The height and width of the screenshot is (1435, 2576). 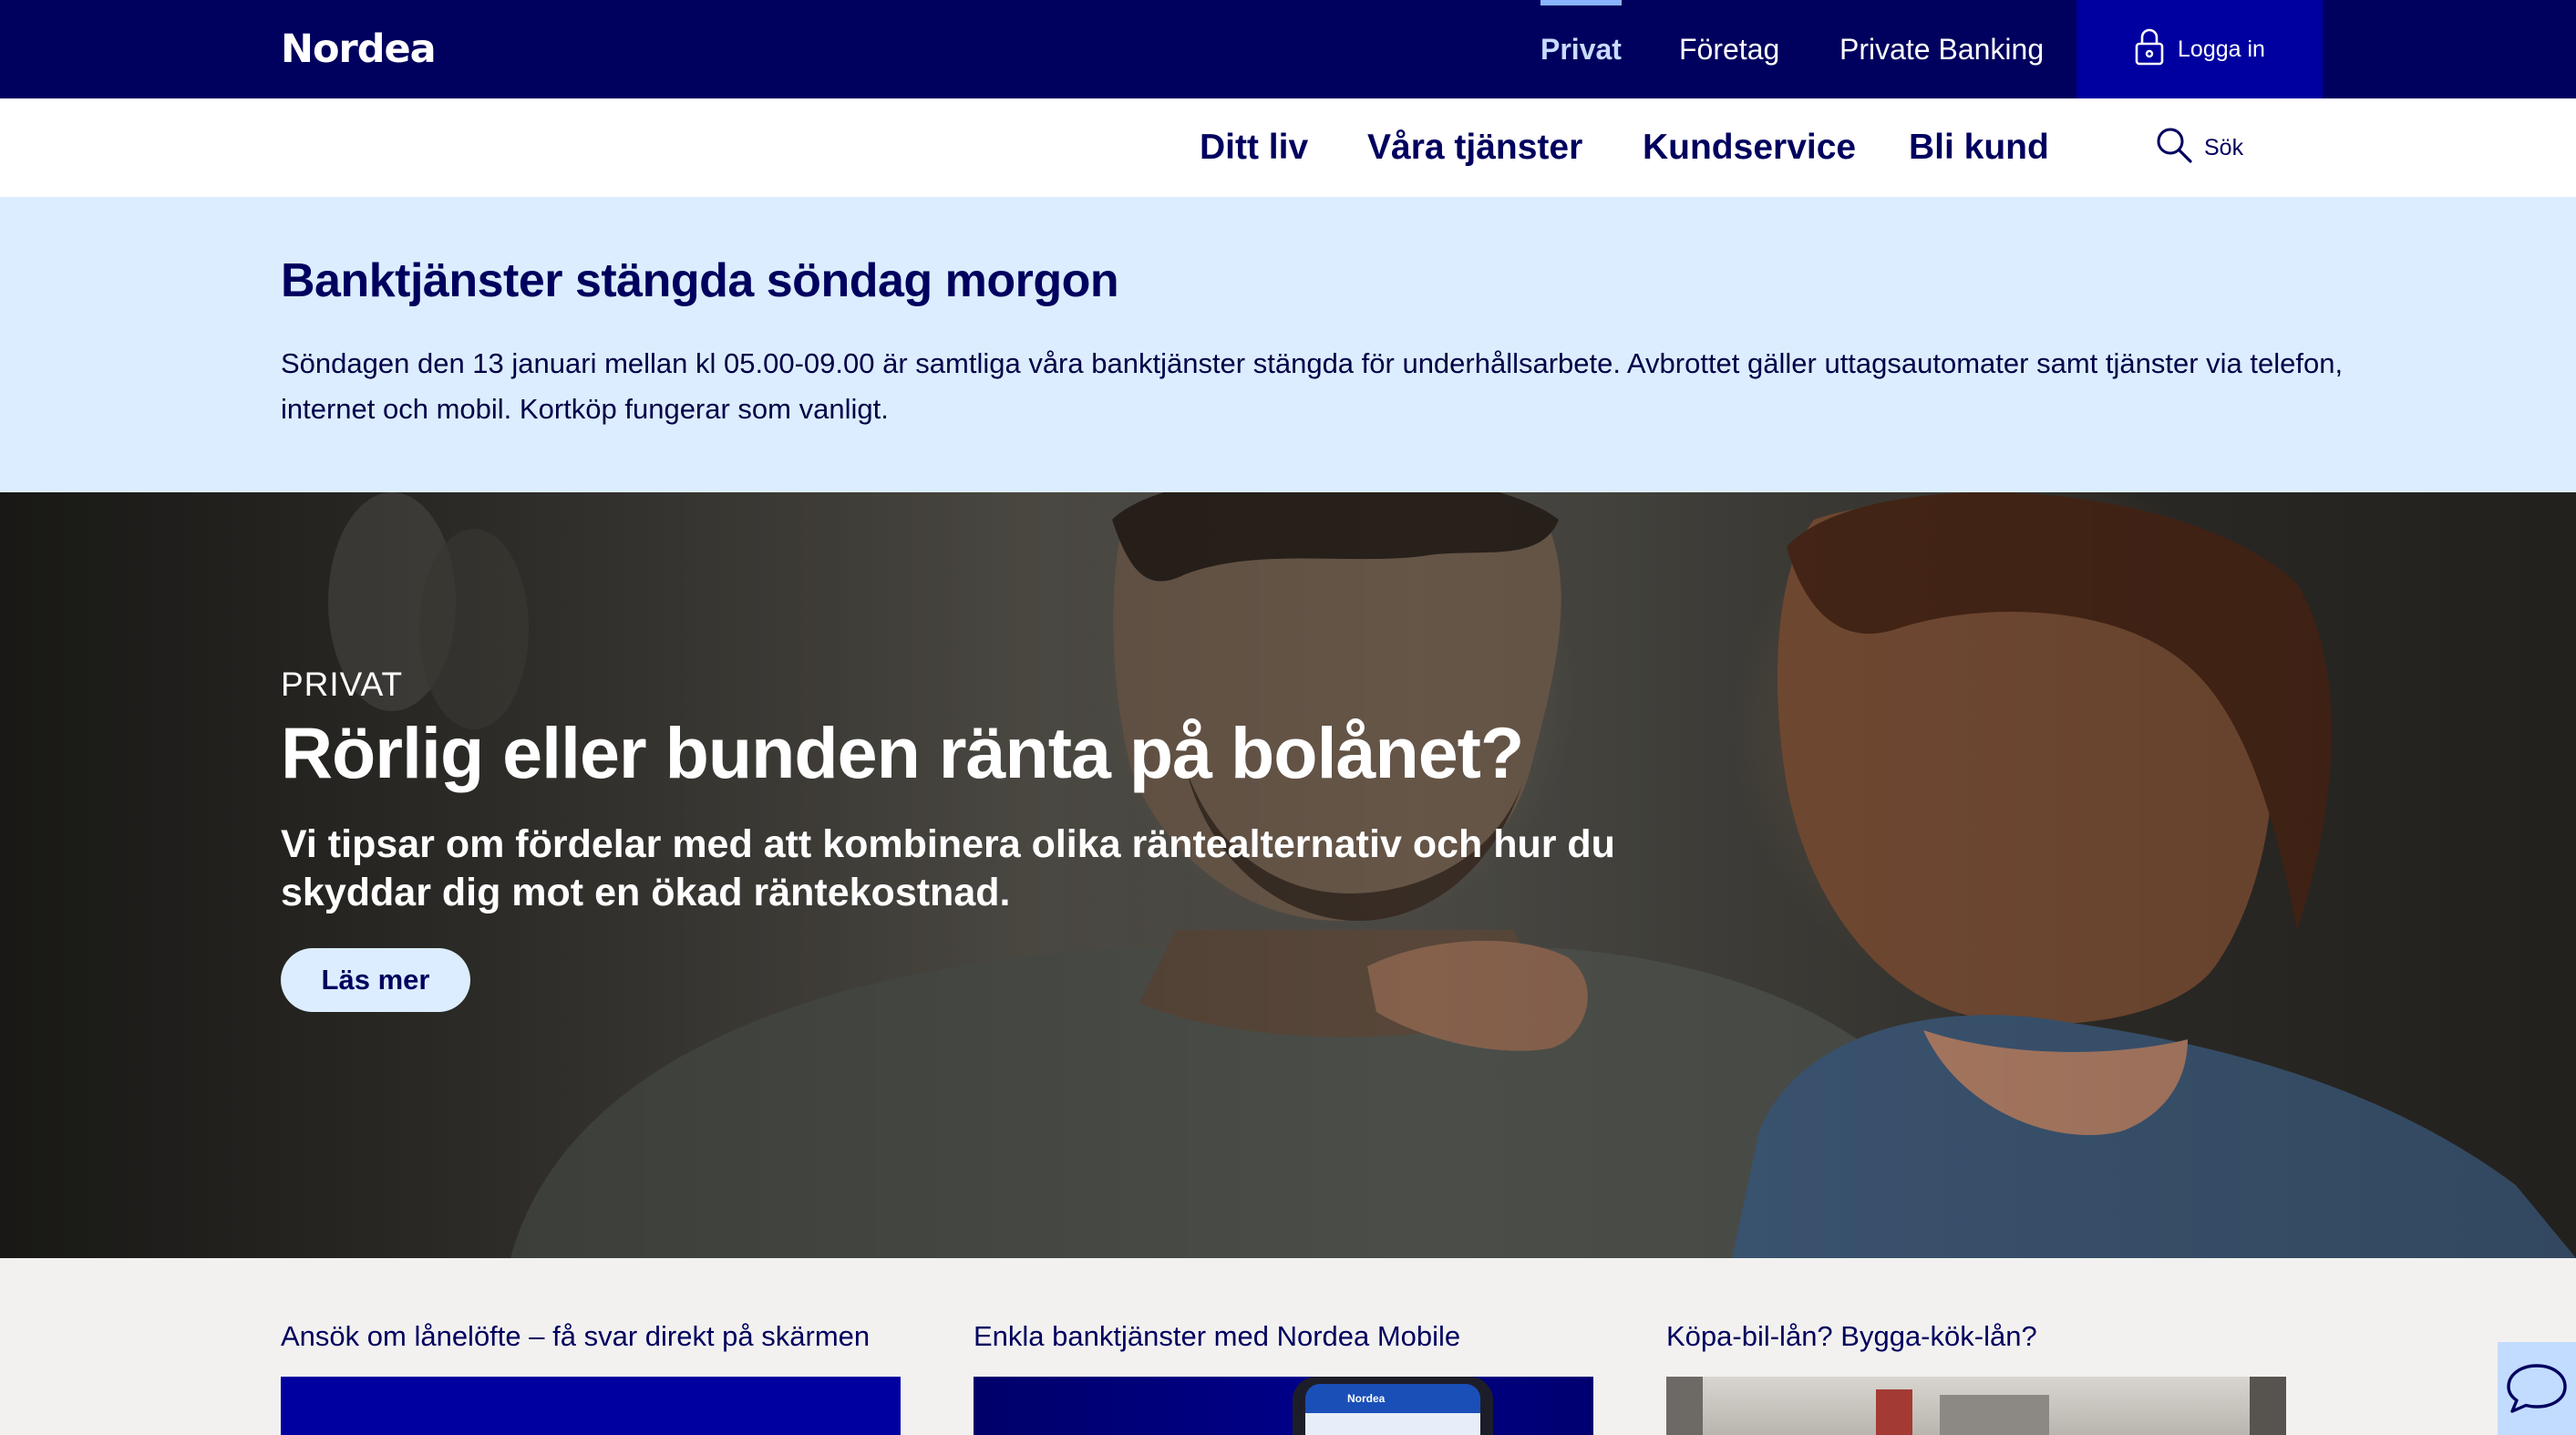 What do you see at coordinates (1581, 49) in the screenshot?
I see `topnav-privat: Privat` at bounding box center [1581, 49].